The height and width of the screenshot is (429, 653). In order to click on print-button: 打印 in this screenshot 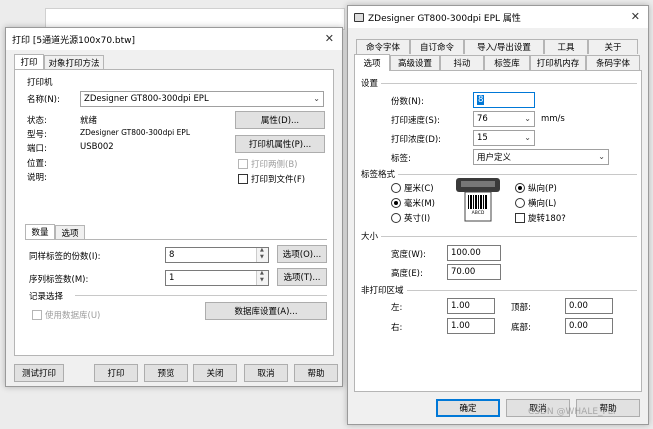, I will do `click(116, 373)`.